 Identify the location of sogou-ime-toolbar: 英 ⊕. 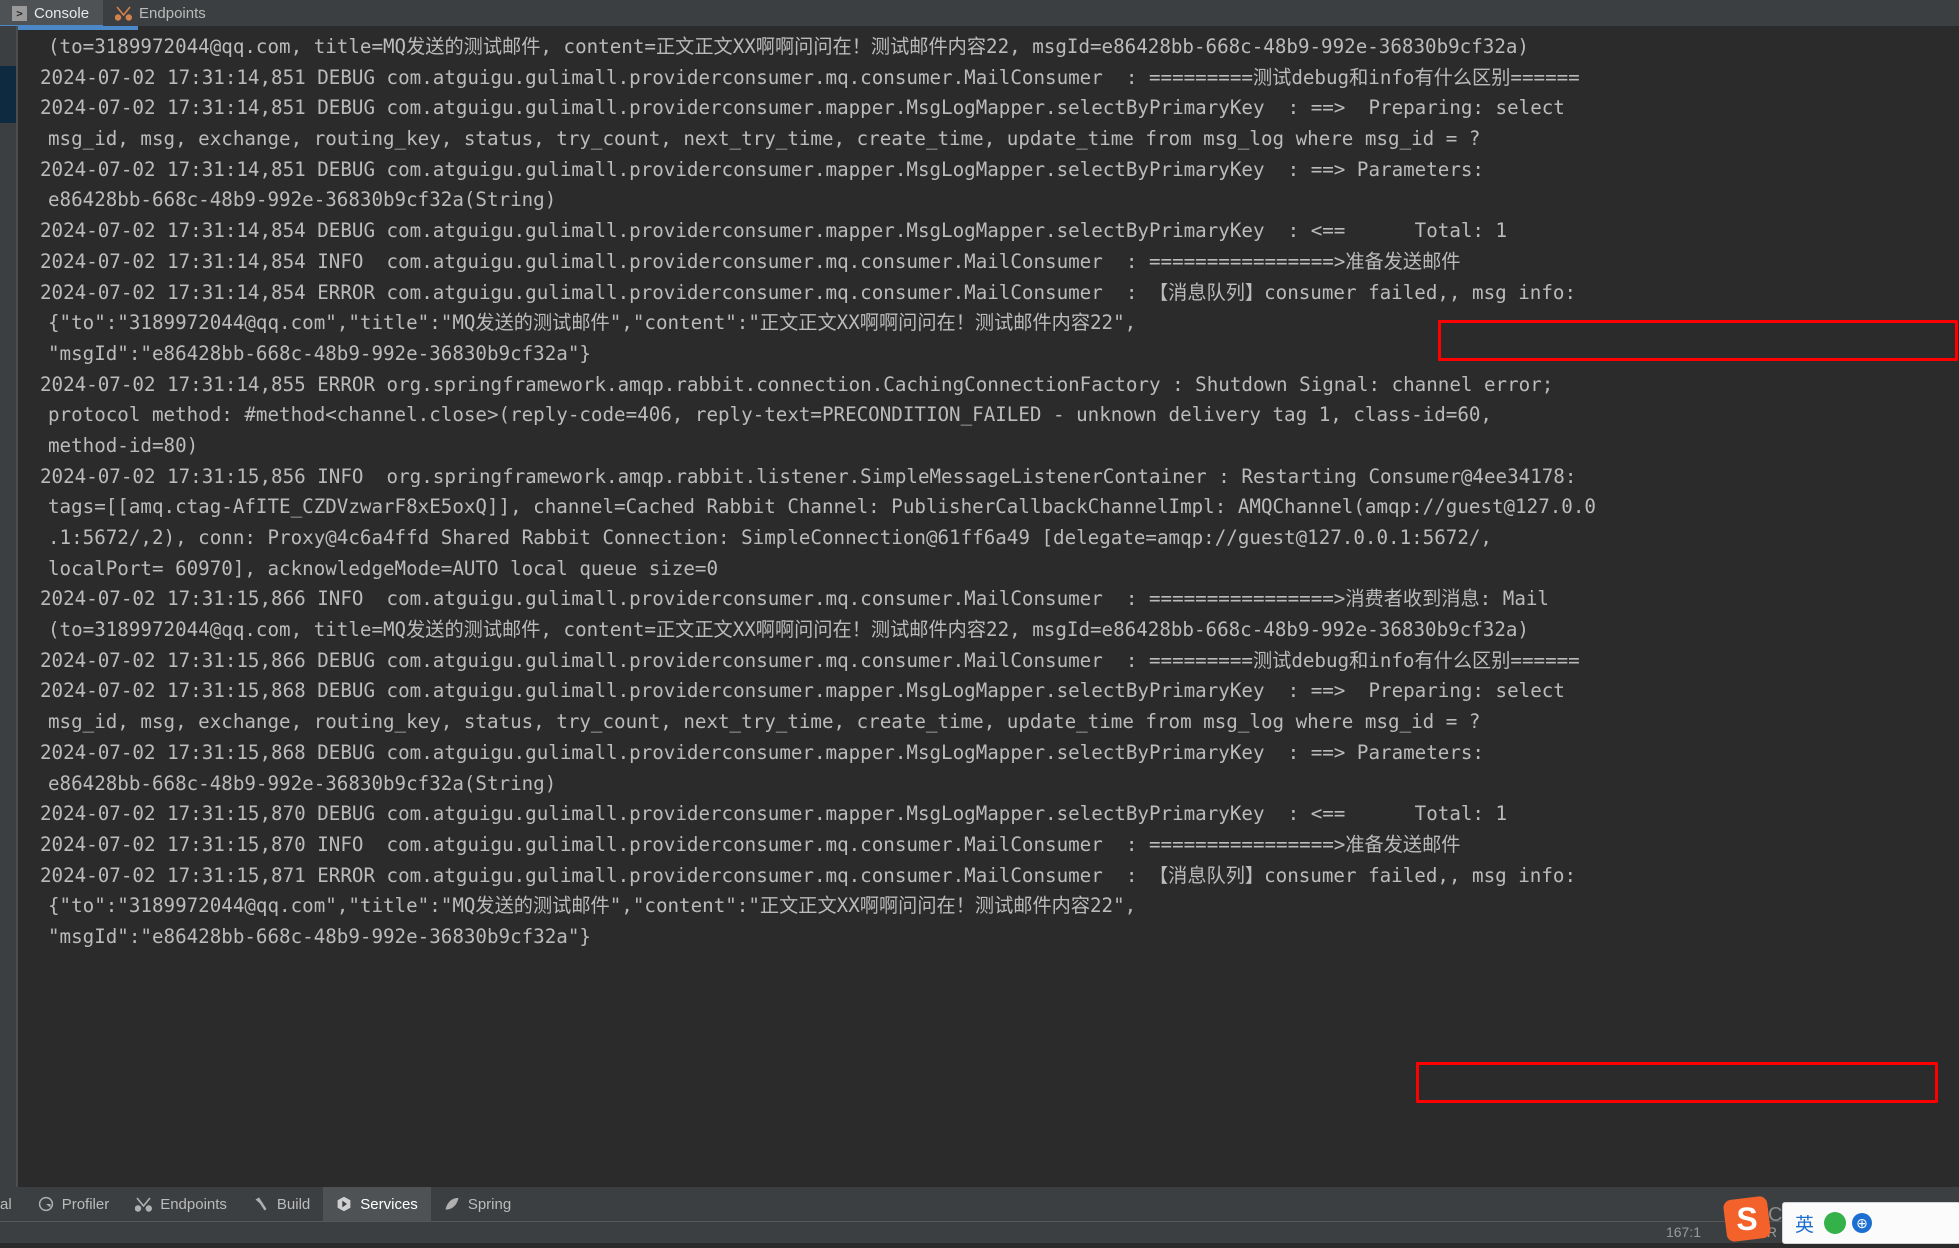
(1870, 1223).